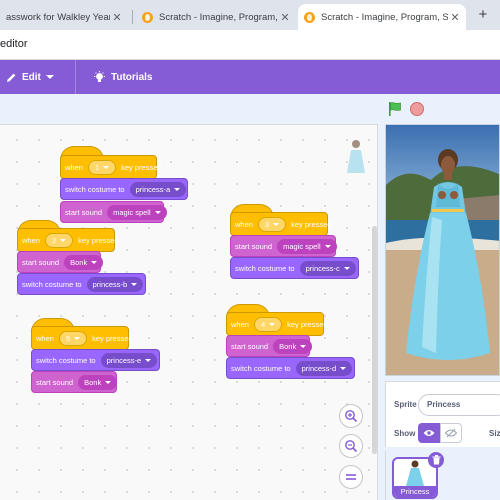 The width and height of the screenshot is (500, 500). Describe the element at coordinates (459, 405) in the screenshot. I see `sprite-name-input: Princess` at that location.